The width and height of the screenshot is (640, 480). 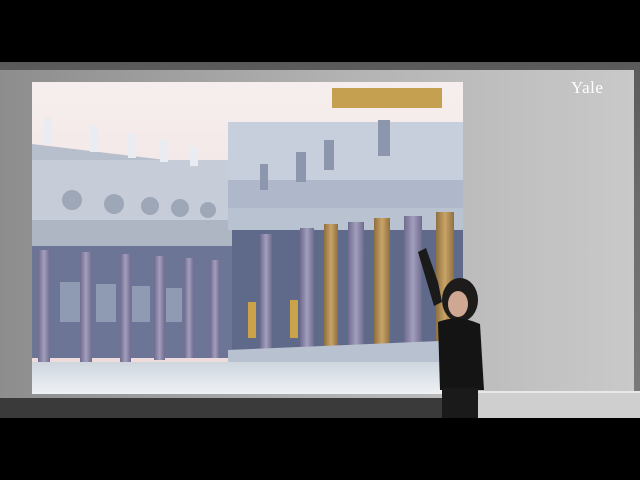 What do you see at coordinates (132, 233) in the screenshot?
I see `left-entablature` at bounding box center [132, 233].